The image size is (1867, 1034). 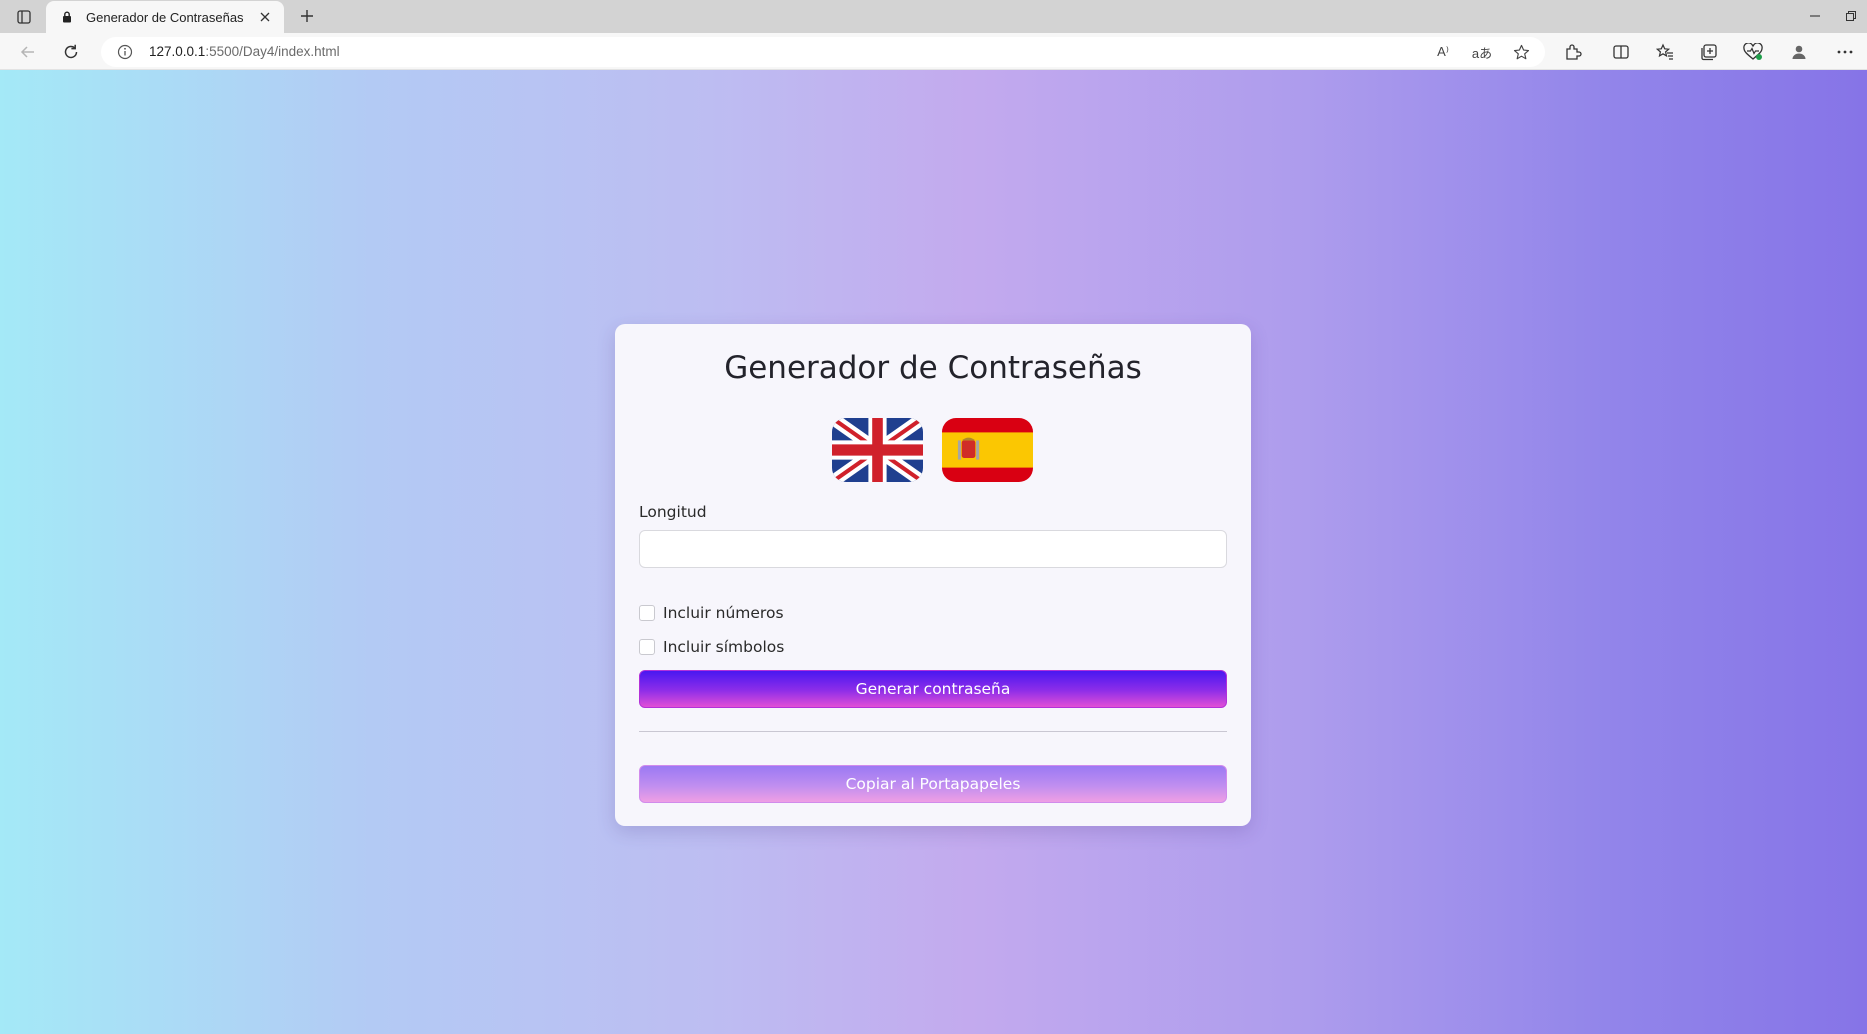 What do you see at coordinates (724, 647) in the screenshot?
I see `include-symbols-label: Incluir símbolos` at bounding box center [724, 647].